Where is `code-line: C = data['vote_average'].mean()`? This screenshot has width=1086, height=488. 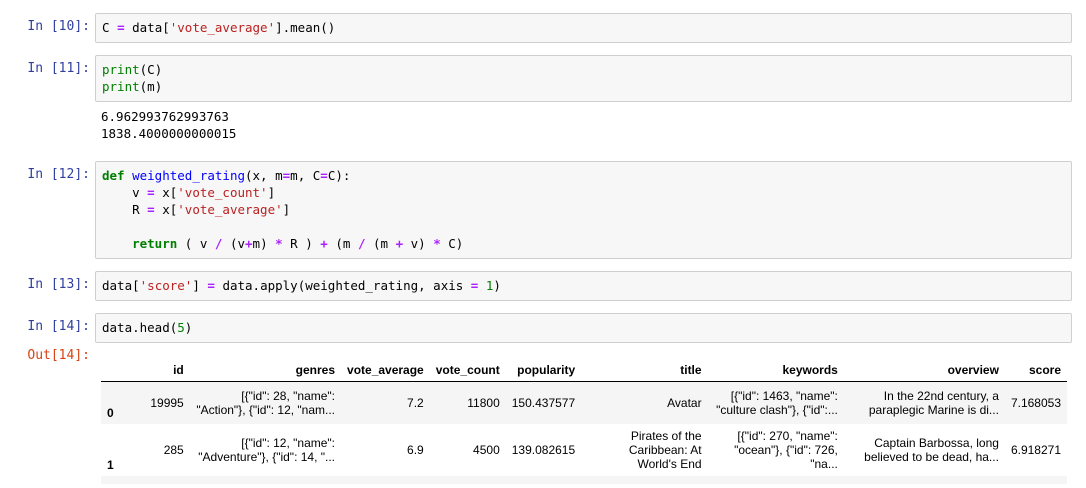 code-line: C = data['vote_average'].mean() is located at coordinates (219, 27).